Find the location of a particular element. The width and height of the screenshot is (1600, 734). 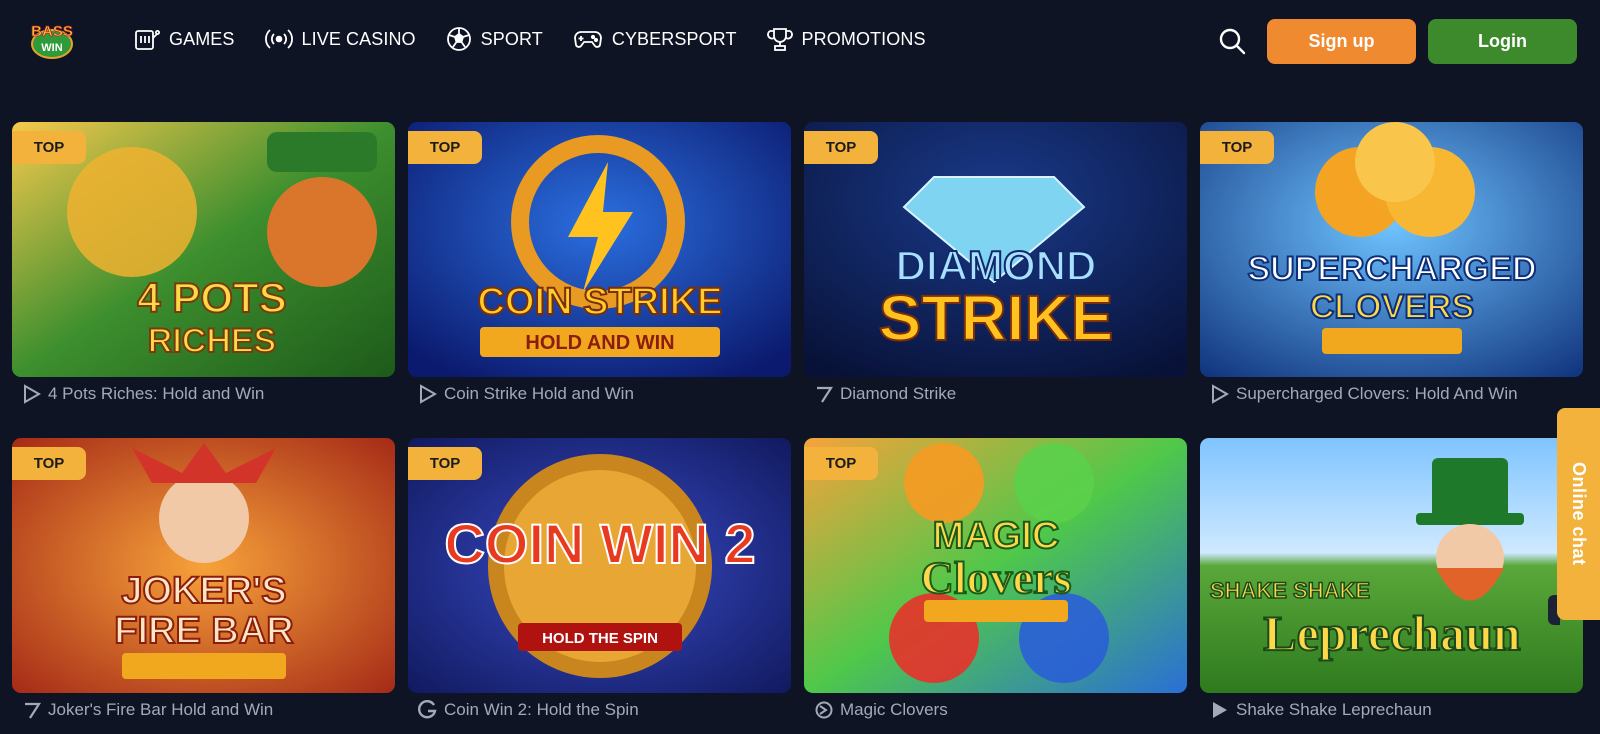

game-caption: Supercharged Clovers: Hold And Win is located at coordinates (1391, 394).